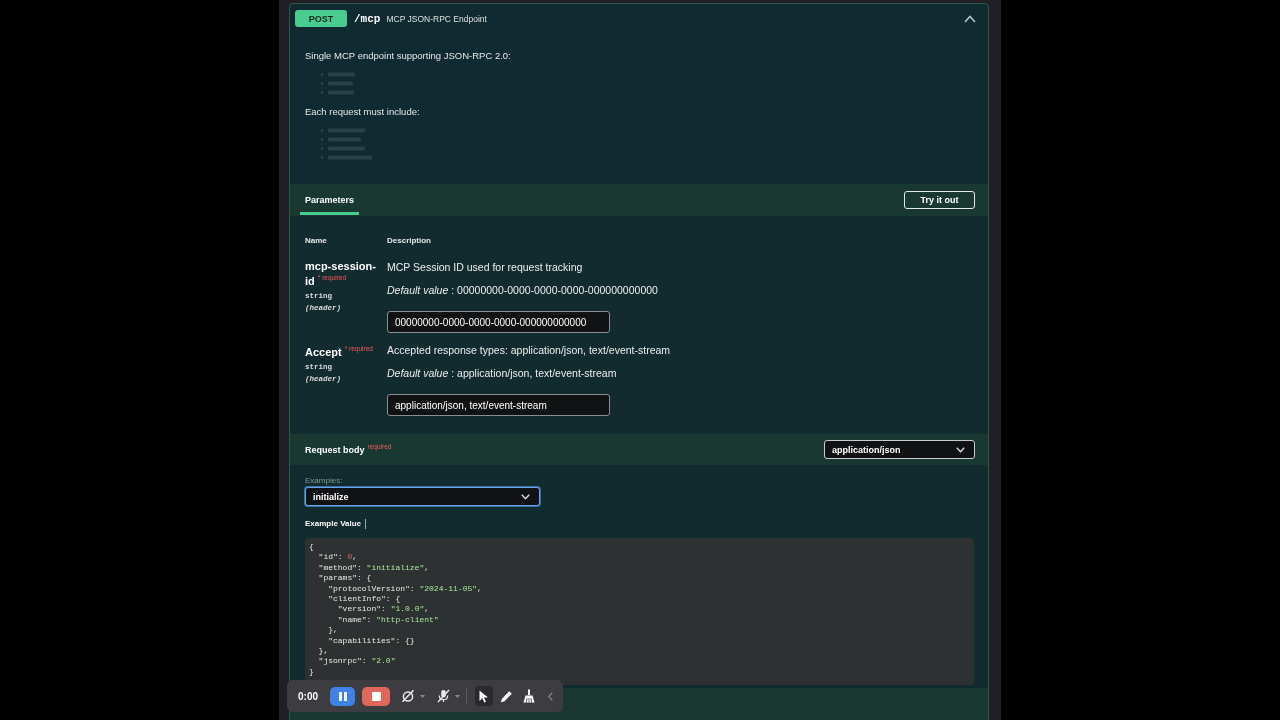 This screenshot has height=720, width=1280. I want to click on pen-icon, so click(506, 696).